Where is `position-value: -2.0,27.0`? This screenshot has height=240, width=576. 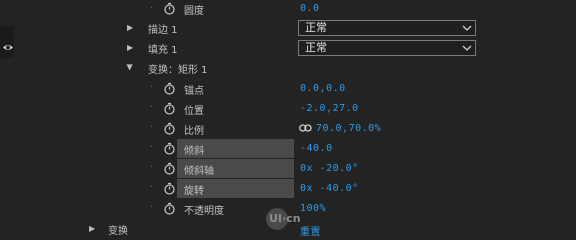 position-value: -2.0,27.0 is located at coordinates (329, 108).